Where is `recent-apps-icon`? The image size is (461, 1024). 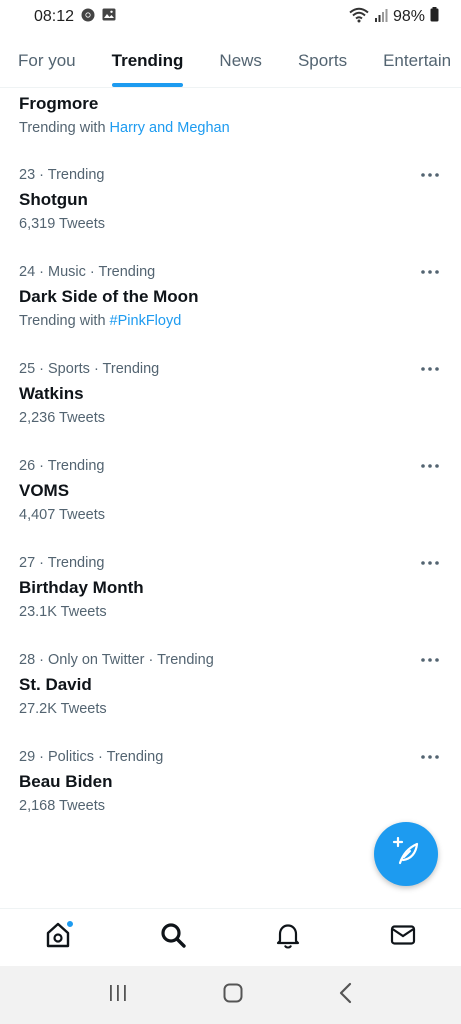
recent-apps-icon is located at coordinates (118, 995).